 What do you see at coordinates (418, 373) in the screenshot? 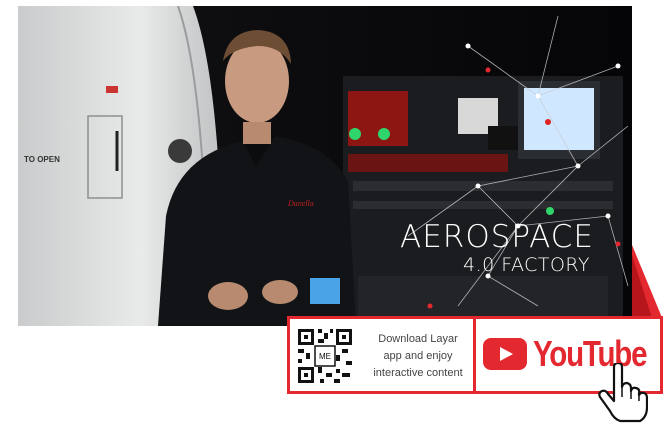
I see `layar-line-3: interactive content` at bounding box center [418, 373].